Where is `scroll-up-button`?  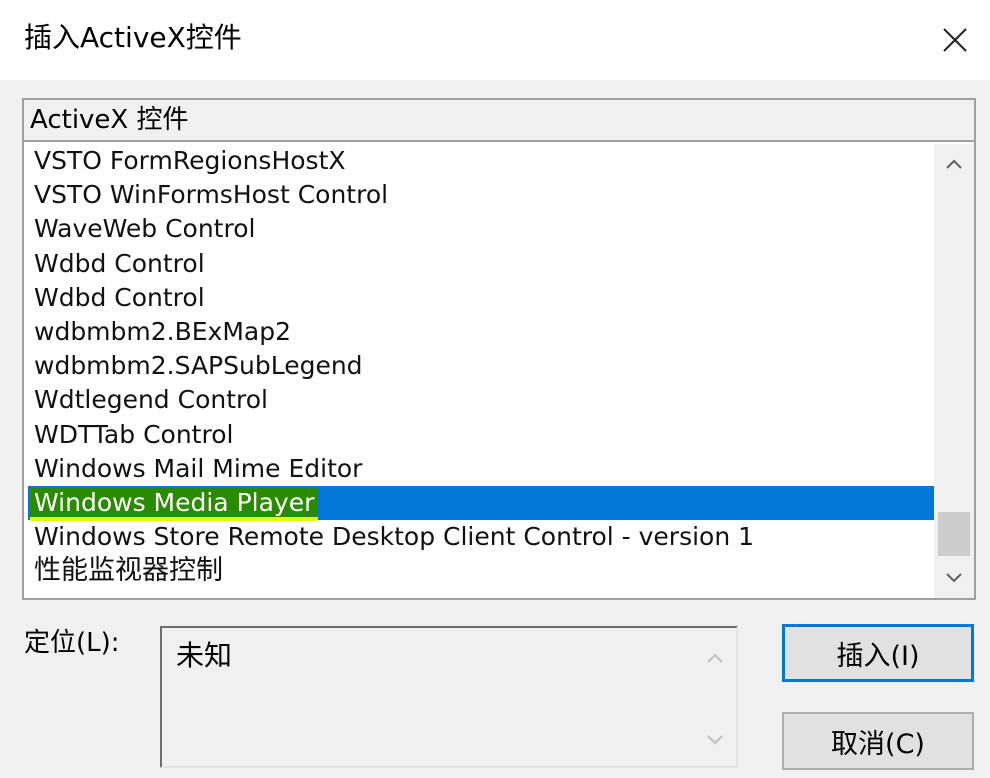 scroll-up-button is located at coordinates (954, 164).